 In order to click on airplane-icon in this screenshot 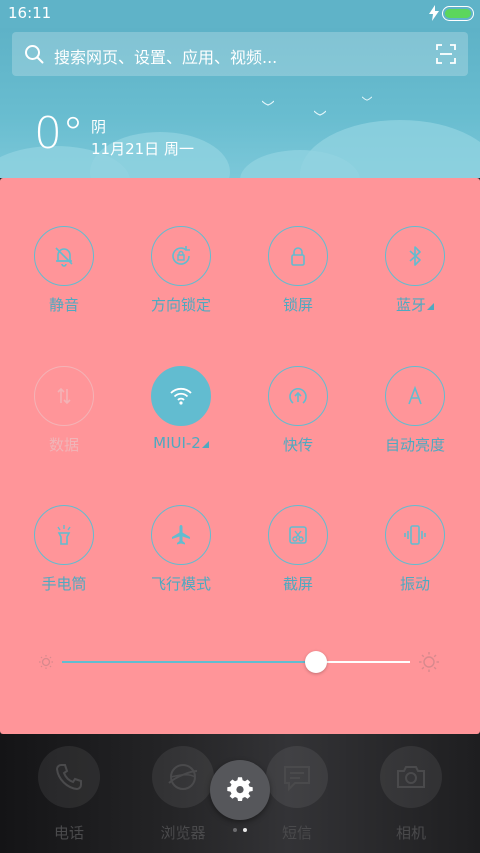, I will do `click(181, 535)`.